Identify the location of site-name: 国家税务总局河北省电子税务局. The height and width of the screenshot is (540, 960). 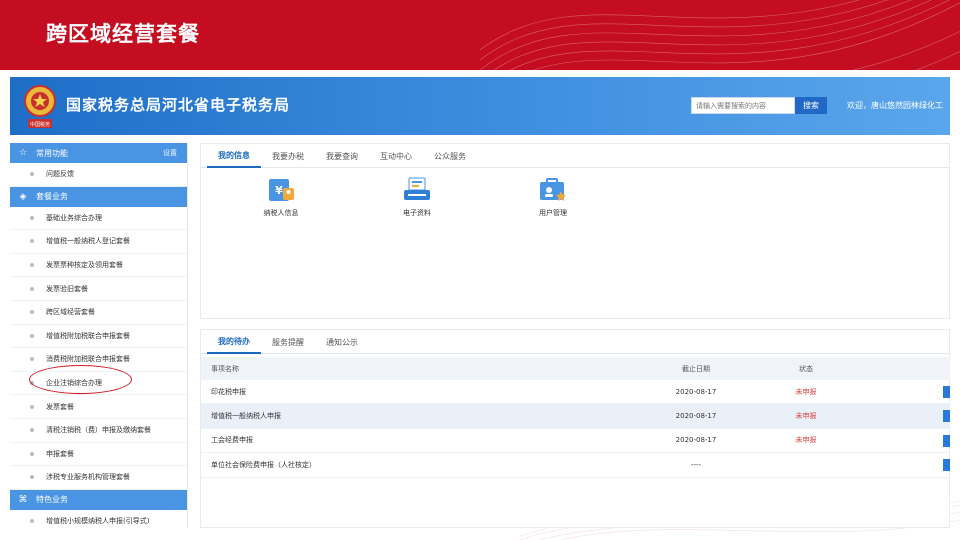
(178, 105).